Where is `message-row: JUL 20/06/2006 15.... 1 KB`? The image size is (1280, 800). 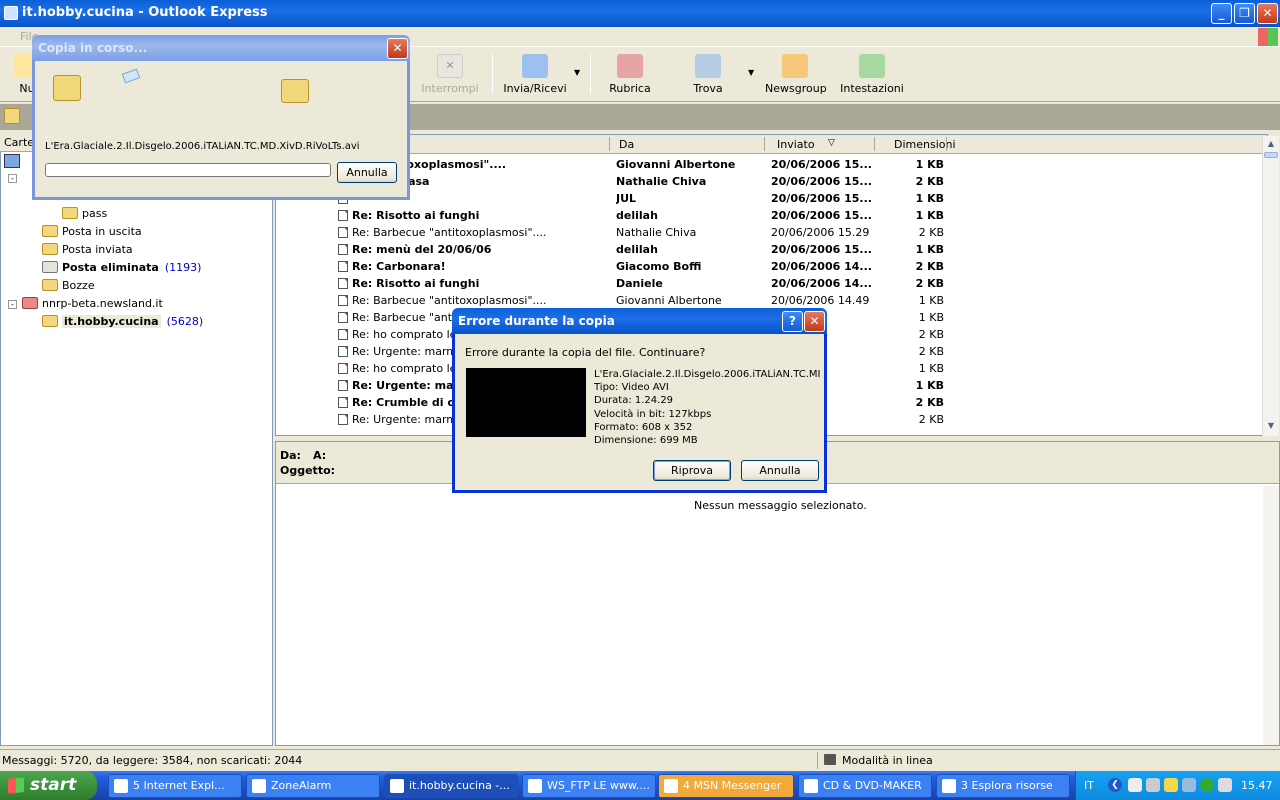 message-row: JUL 20/06/2006 15.... 1 KB is located at coordinates (771, 198).